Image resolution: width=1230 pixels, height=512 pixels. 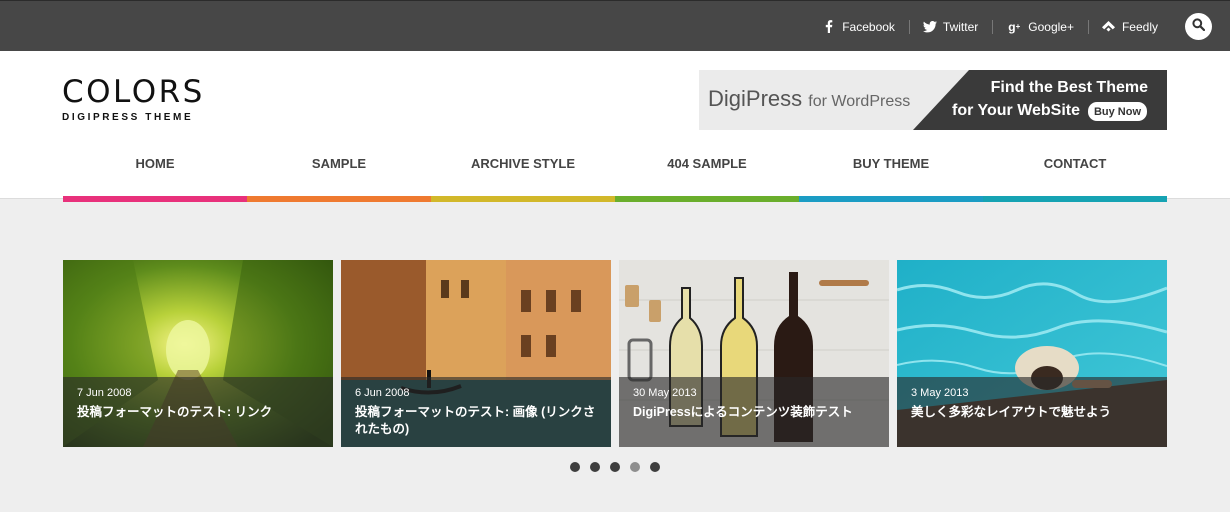 I want to click on feedly-link: Feedly, so click(x=1129, y=26).